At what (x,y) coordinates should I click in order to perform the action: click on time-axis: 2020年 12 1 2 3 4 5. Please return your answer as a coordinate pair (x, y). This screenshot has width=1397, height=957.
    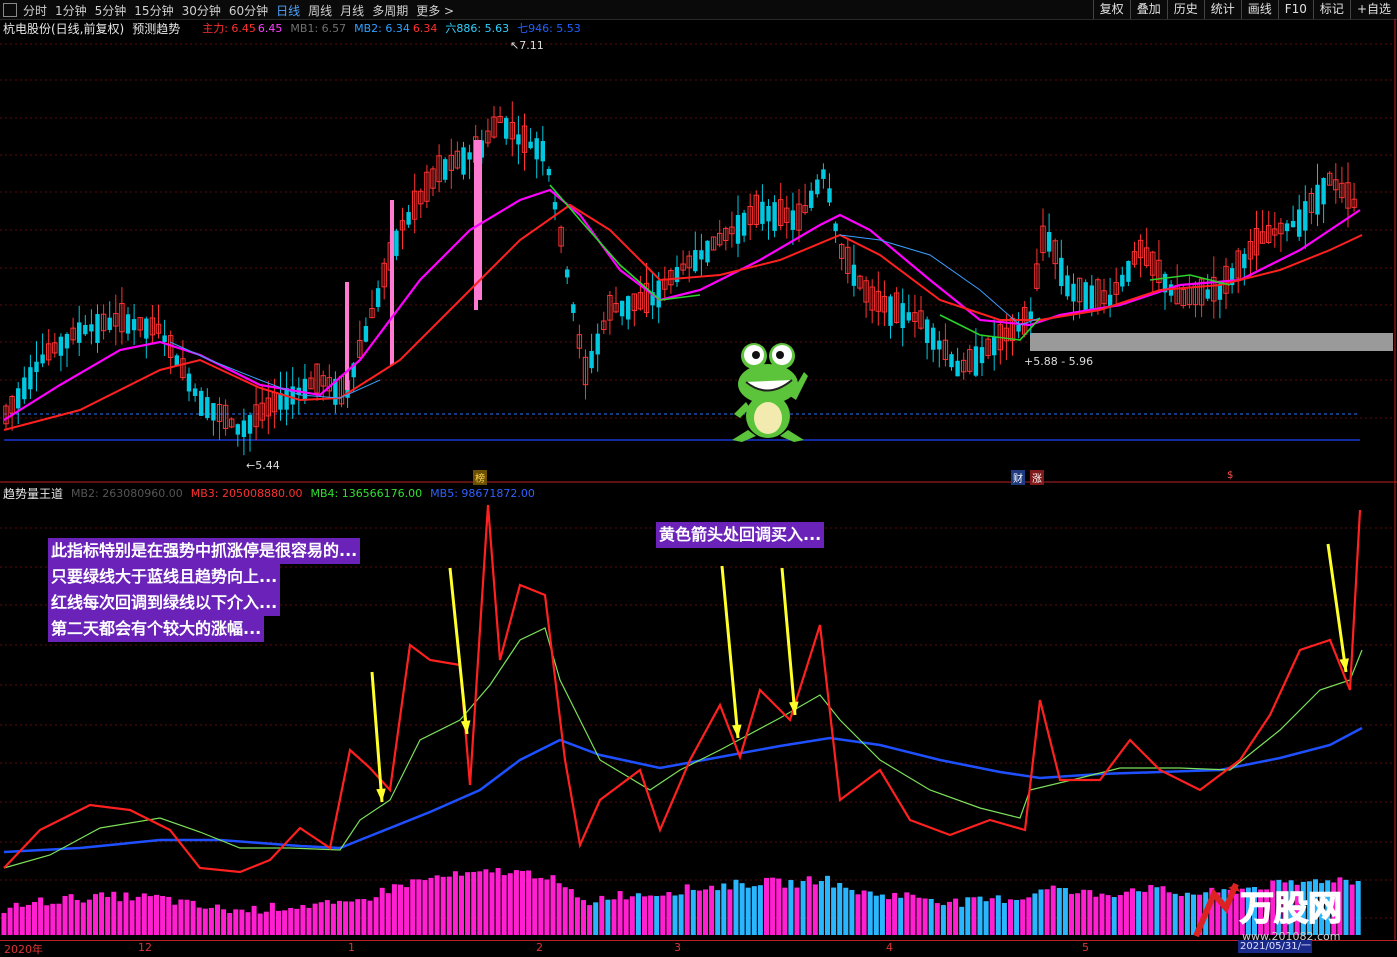
    Looking at the image, I should click on (698, 948).